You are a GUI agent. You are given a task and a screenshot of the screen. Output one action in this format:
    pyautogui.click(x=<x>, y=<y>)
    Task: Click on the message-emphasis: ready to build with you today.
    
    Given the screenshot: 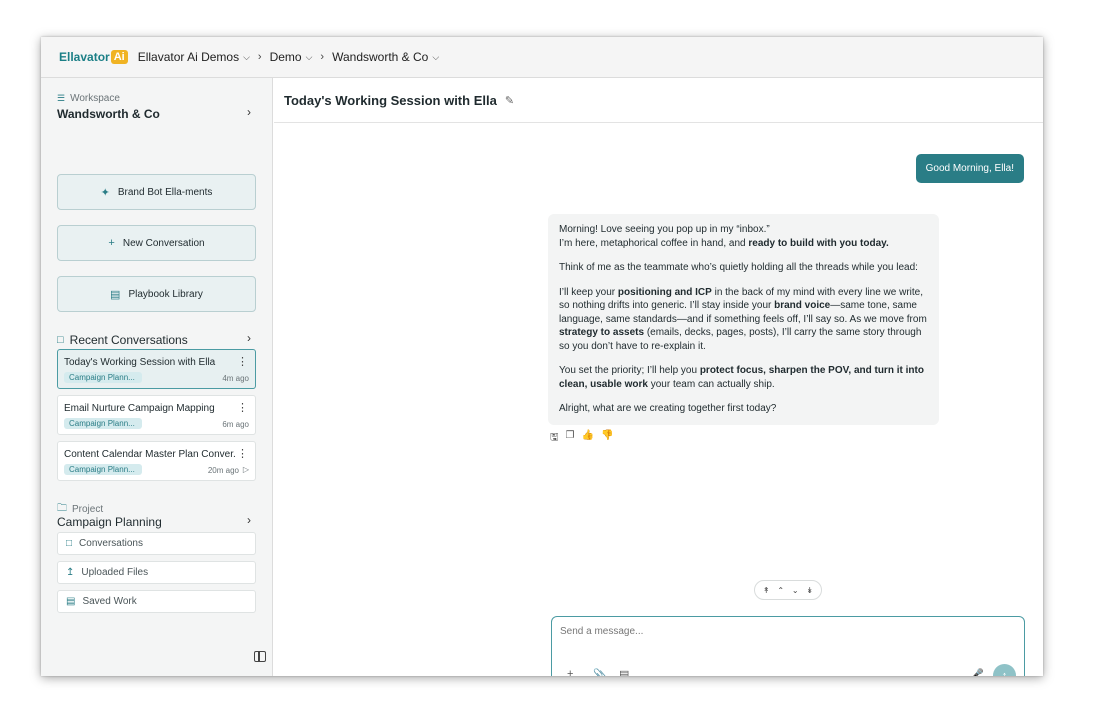 What is the action you would take?
    pyautogui.click(x=818, y=243)
    